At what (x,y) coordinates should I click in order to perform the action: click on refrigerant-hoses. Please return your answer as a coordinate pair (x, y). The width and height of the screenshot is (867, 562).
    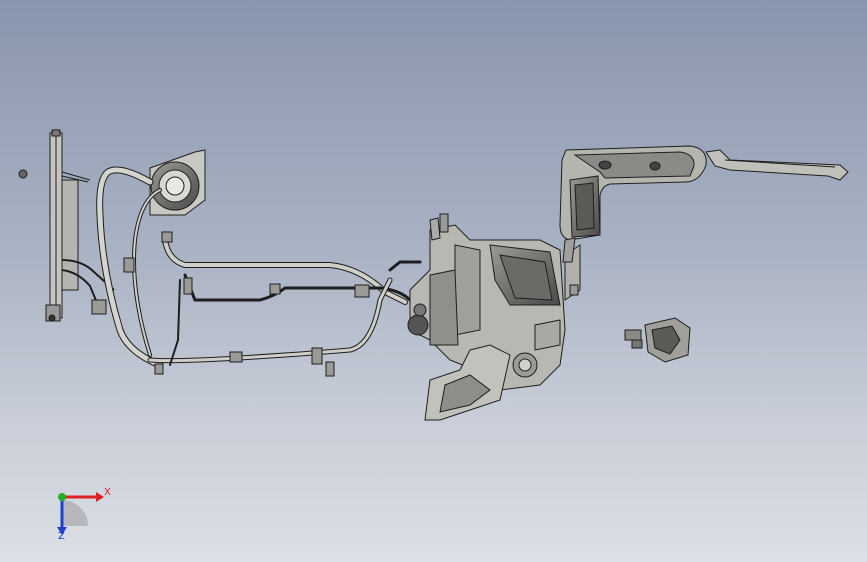
    Looking at the image, I should click on (259, 267).